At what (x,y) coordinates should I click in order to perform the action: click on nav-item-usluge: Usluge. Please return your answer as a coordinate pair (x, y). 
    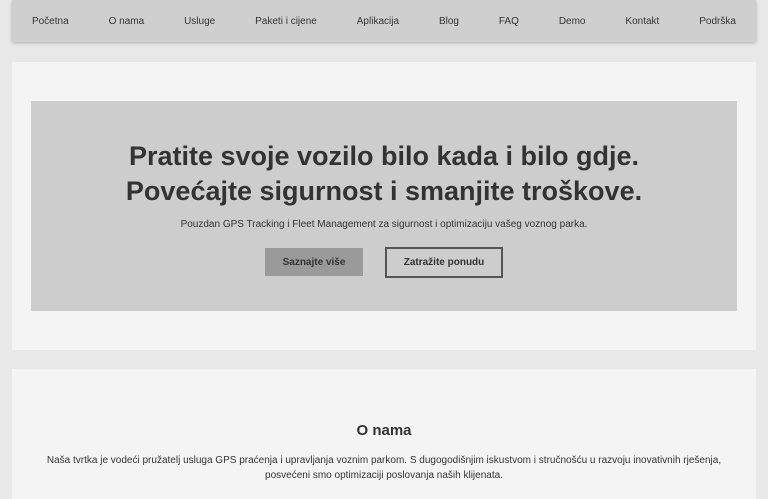
    Looking at the image, I should click on (199, 21).